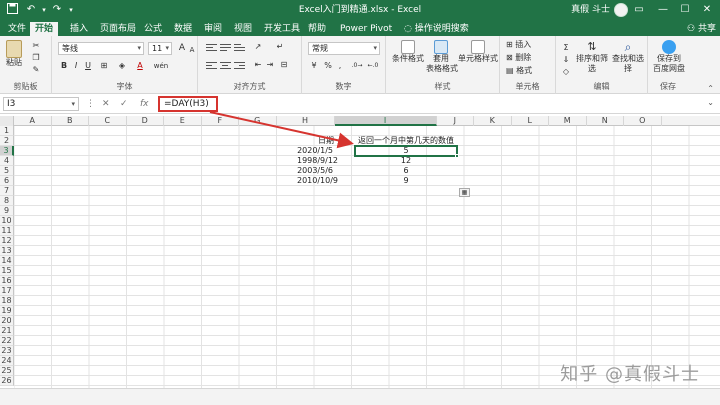 The width and height of the screenshot is (720, 405). Describe the element at coordinates (36, 46) in the screenshot. I see `cut-icon: ✂` at that location.